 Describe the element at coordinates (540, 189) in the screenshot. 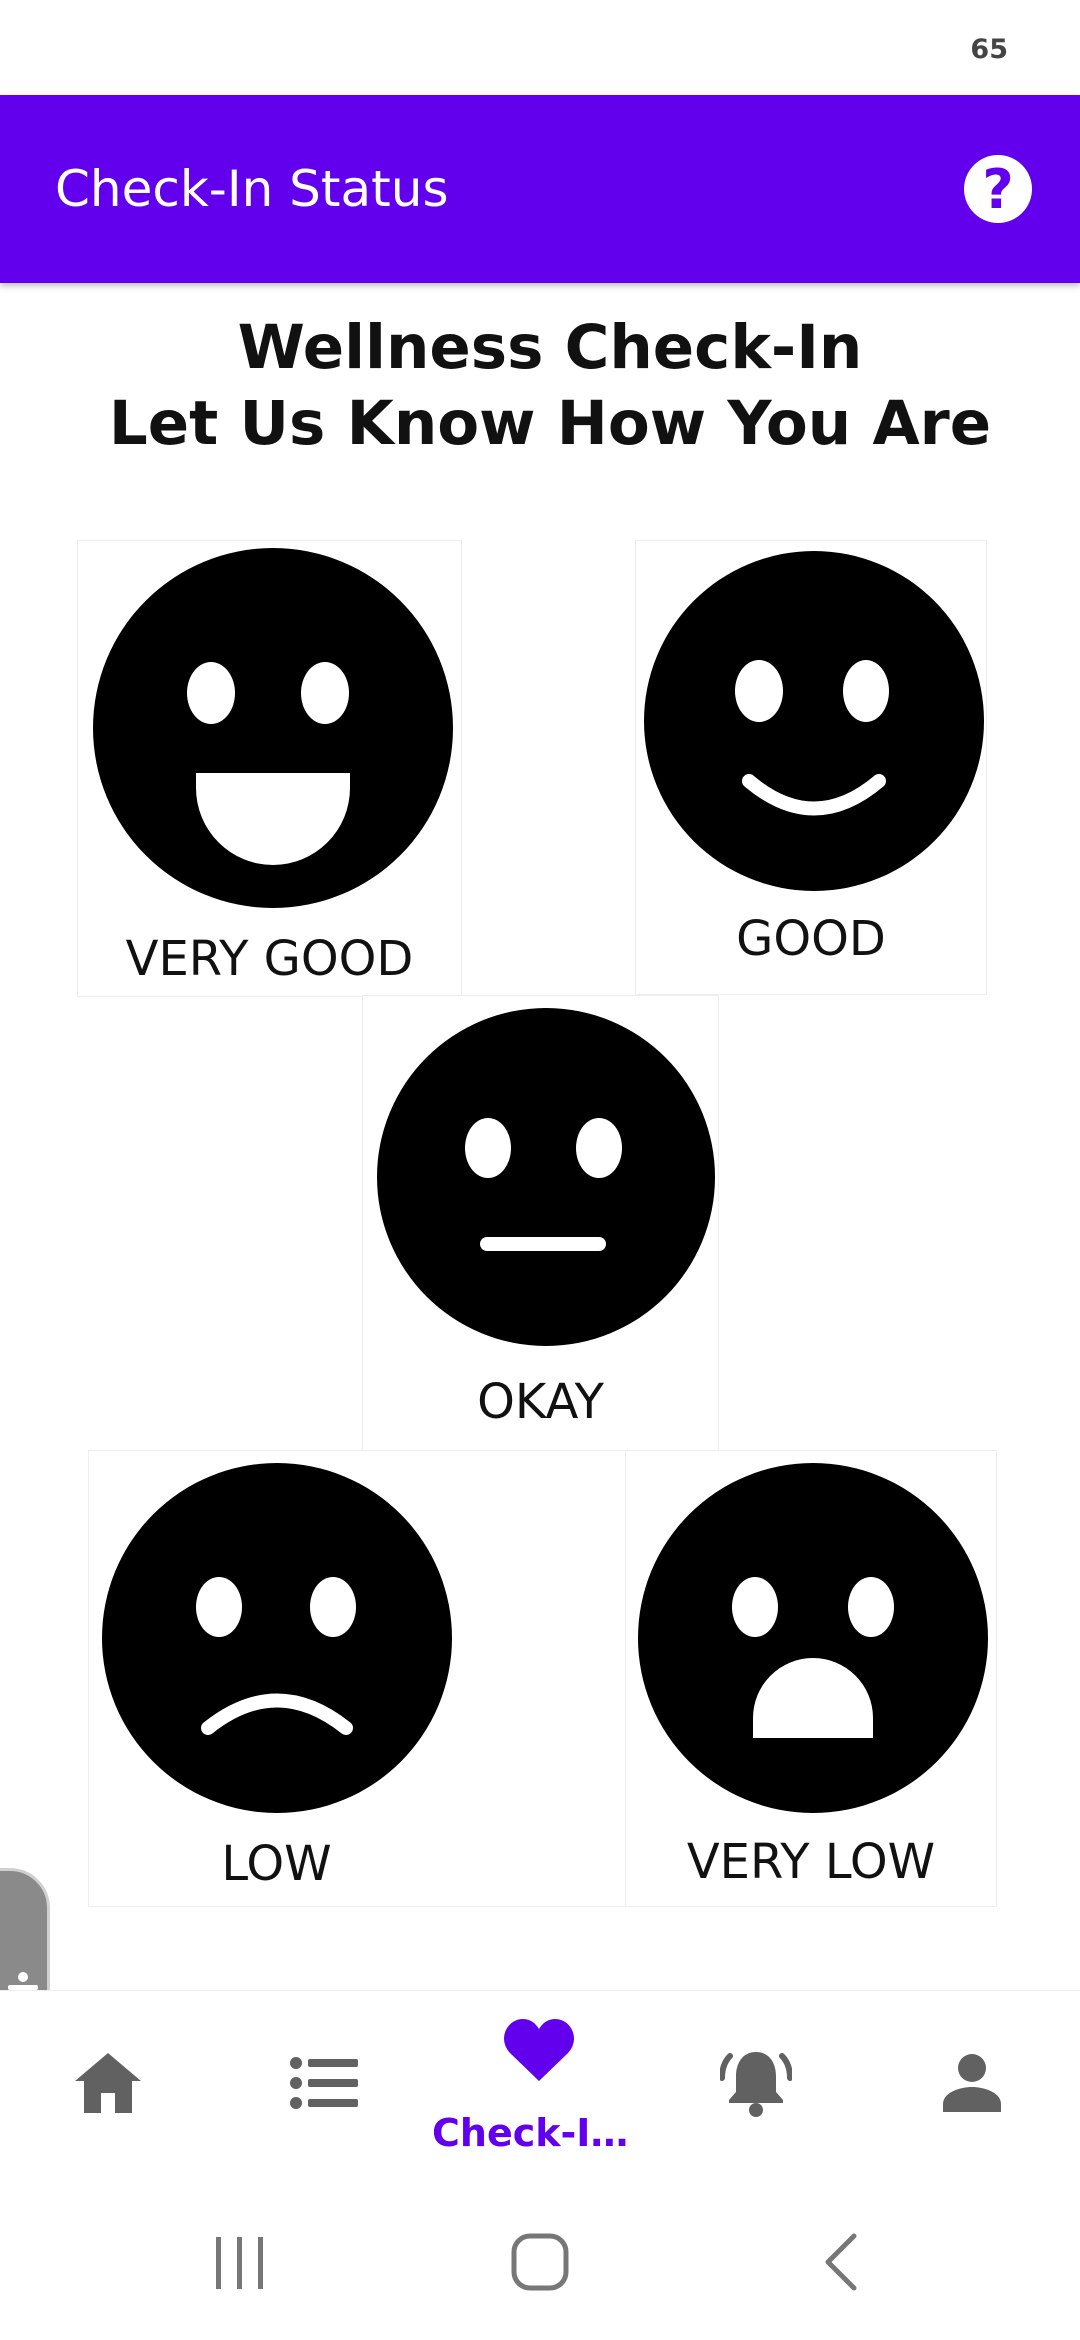

I see `app-bar: Check-In Status ?` at that location.